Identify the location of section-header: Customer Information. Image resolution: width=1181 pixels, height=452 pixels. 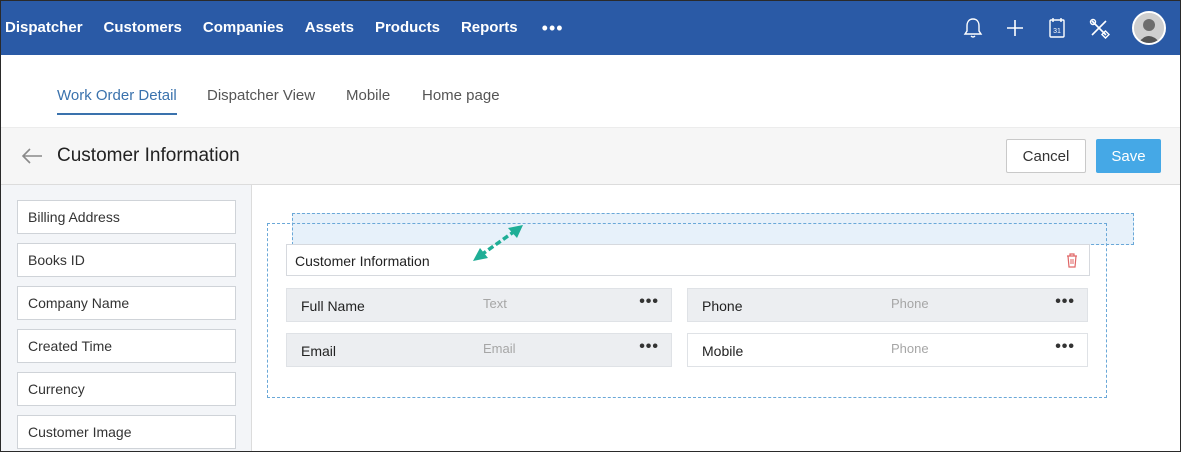
(688, 260).